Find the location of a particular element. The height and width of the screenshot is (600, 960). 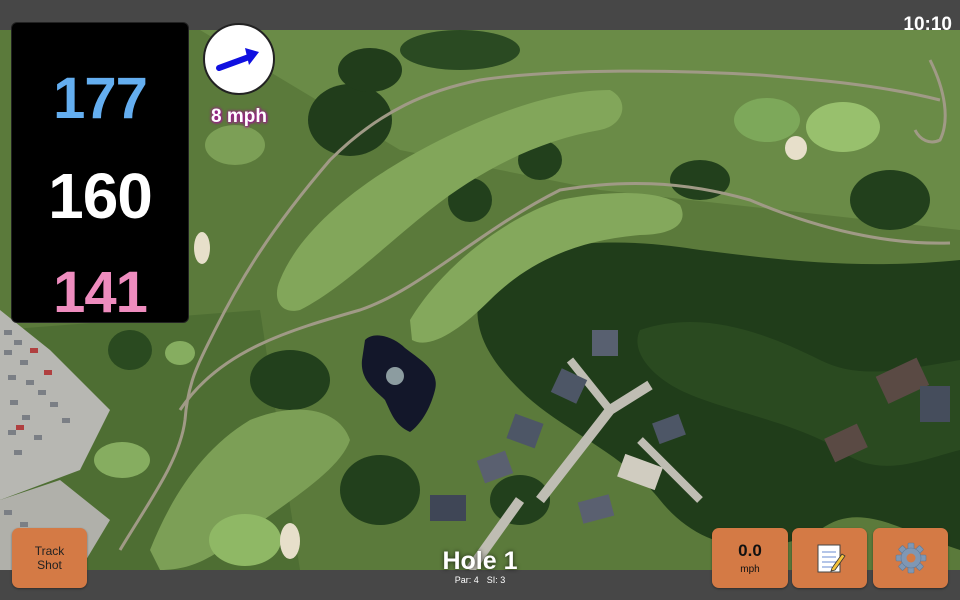

wind-indicator is located at coordinates (239, 59).